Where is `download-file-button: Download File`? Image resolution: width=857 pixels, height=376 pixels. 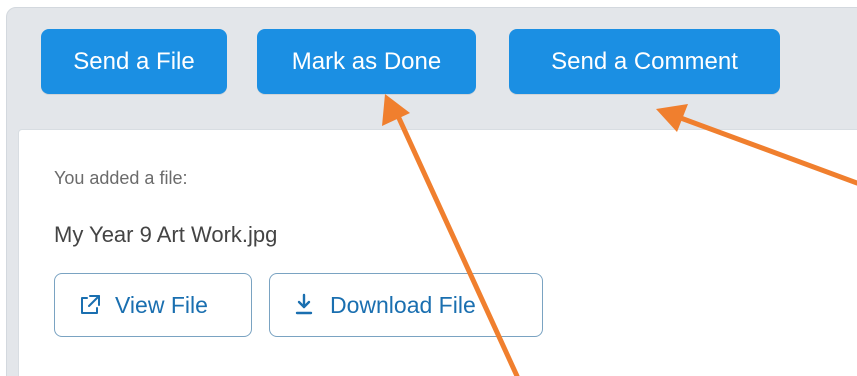
download-file-button: Download File is located at coordinates (406, 305).